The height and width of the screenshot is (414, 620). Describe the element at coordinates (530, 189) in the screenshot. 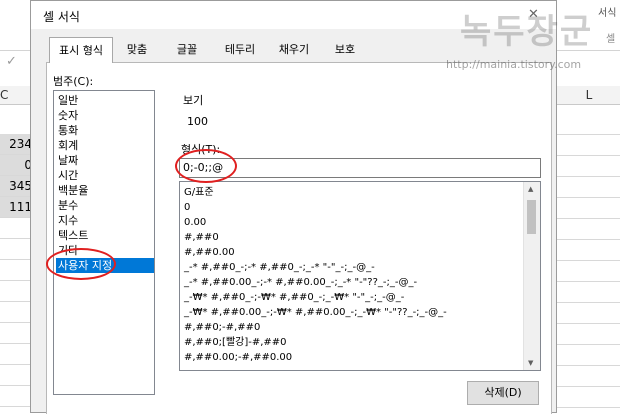

I see `scroll-up-icon: ▲` at that location.